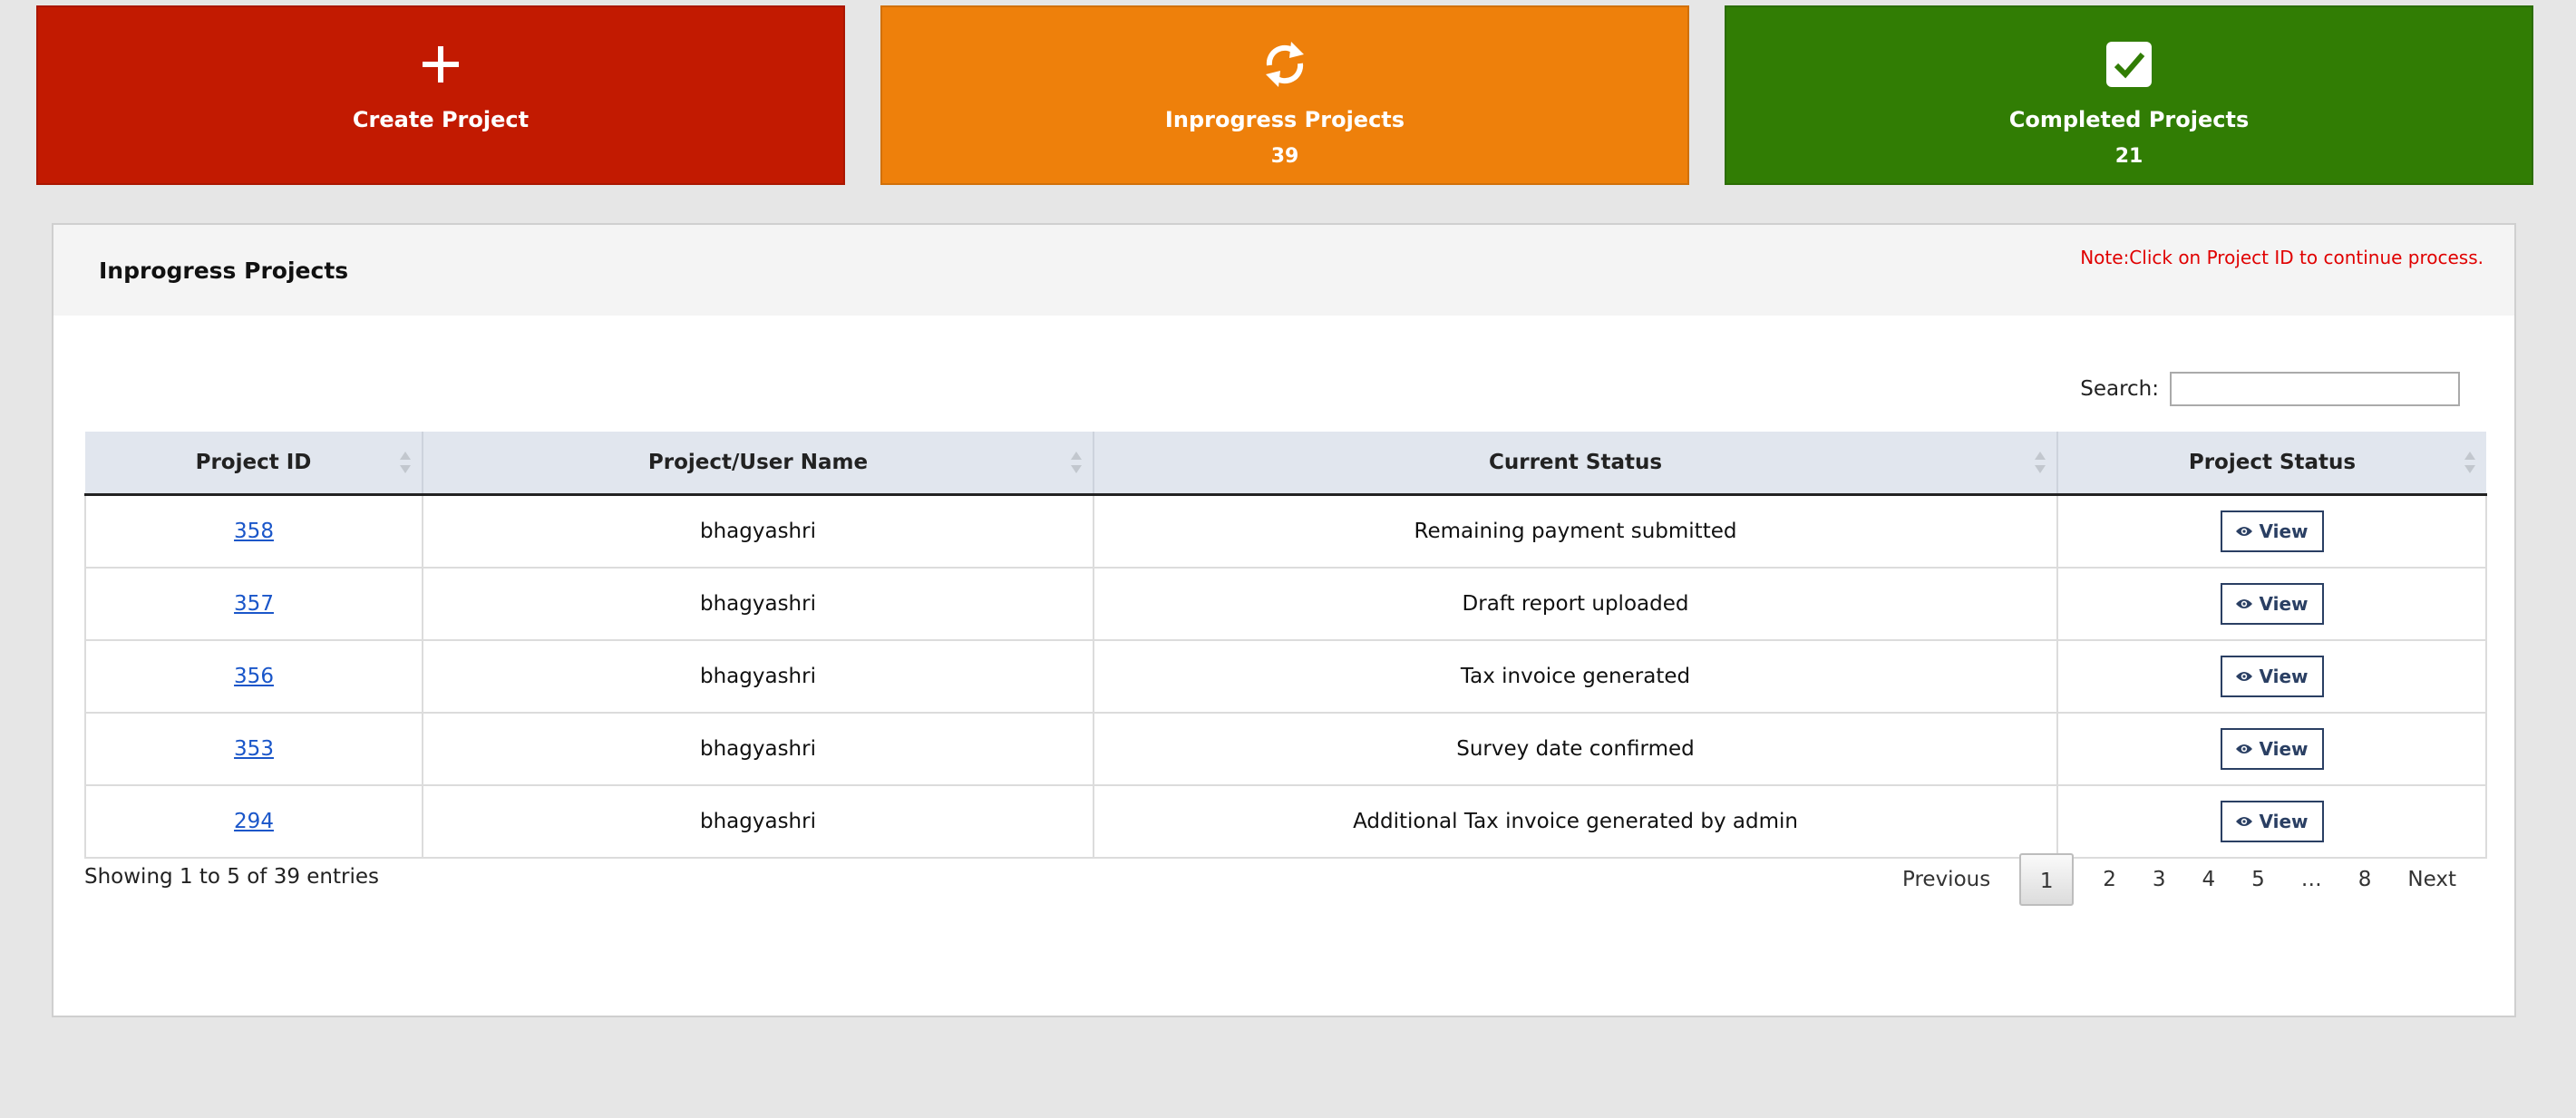 Image resolution: width=2576 pixels, height=1118 pixels. I want to click on inprogress-projects-tile: Inprogress Projects 39, so click(1284, 95).